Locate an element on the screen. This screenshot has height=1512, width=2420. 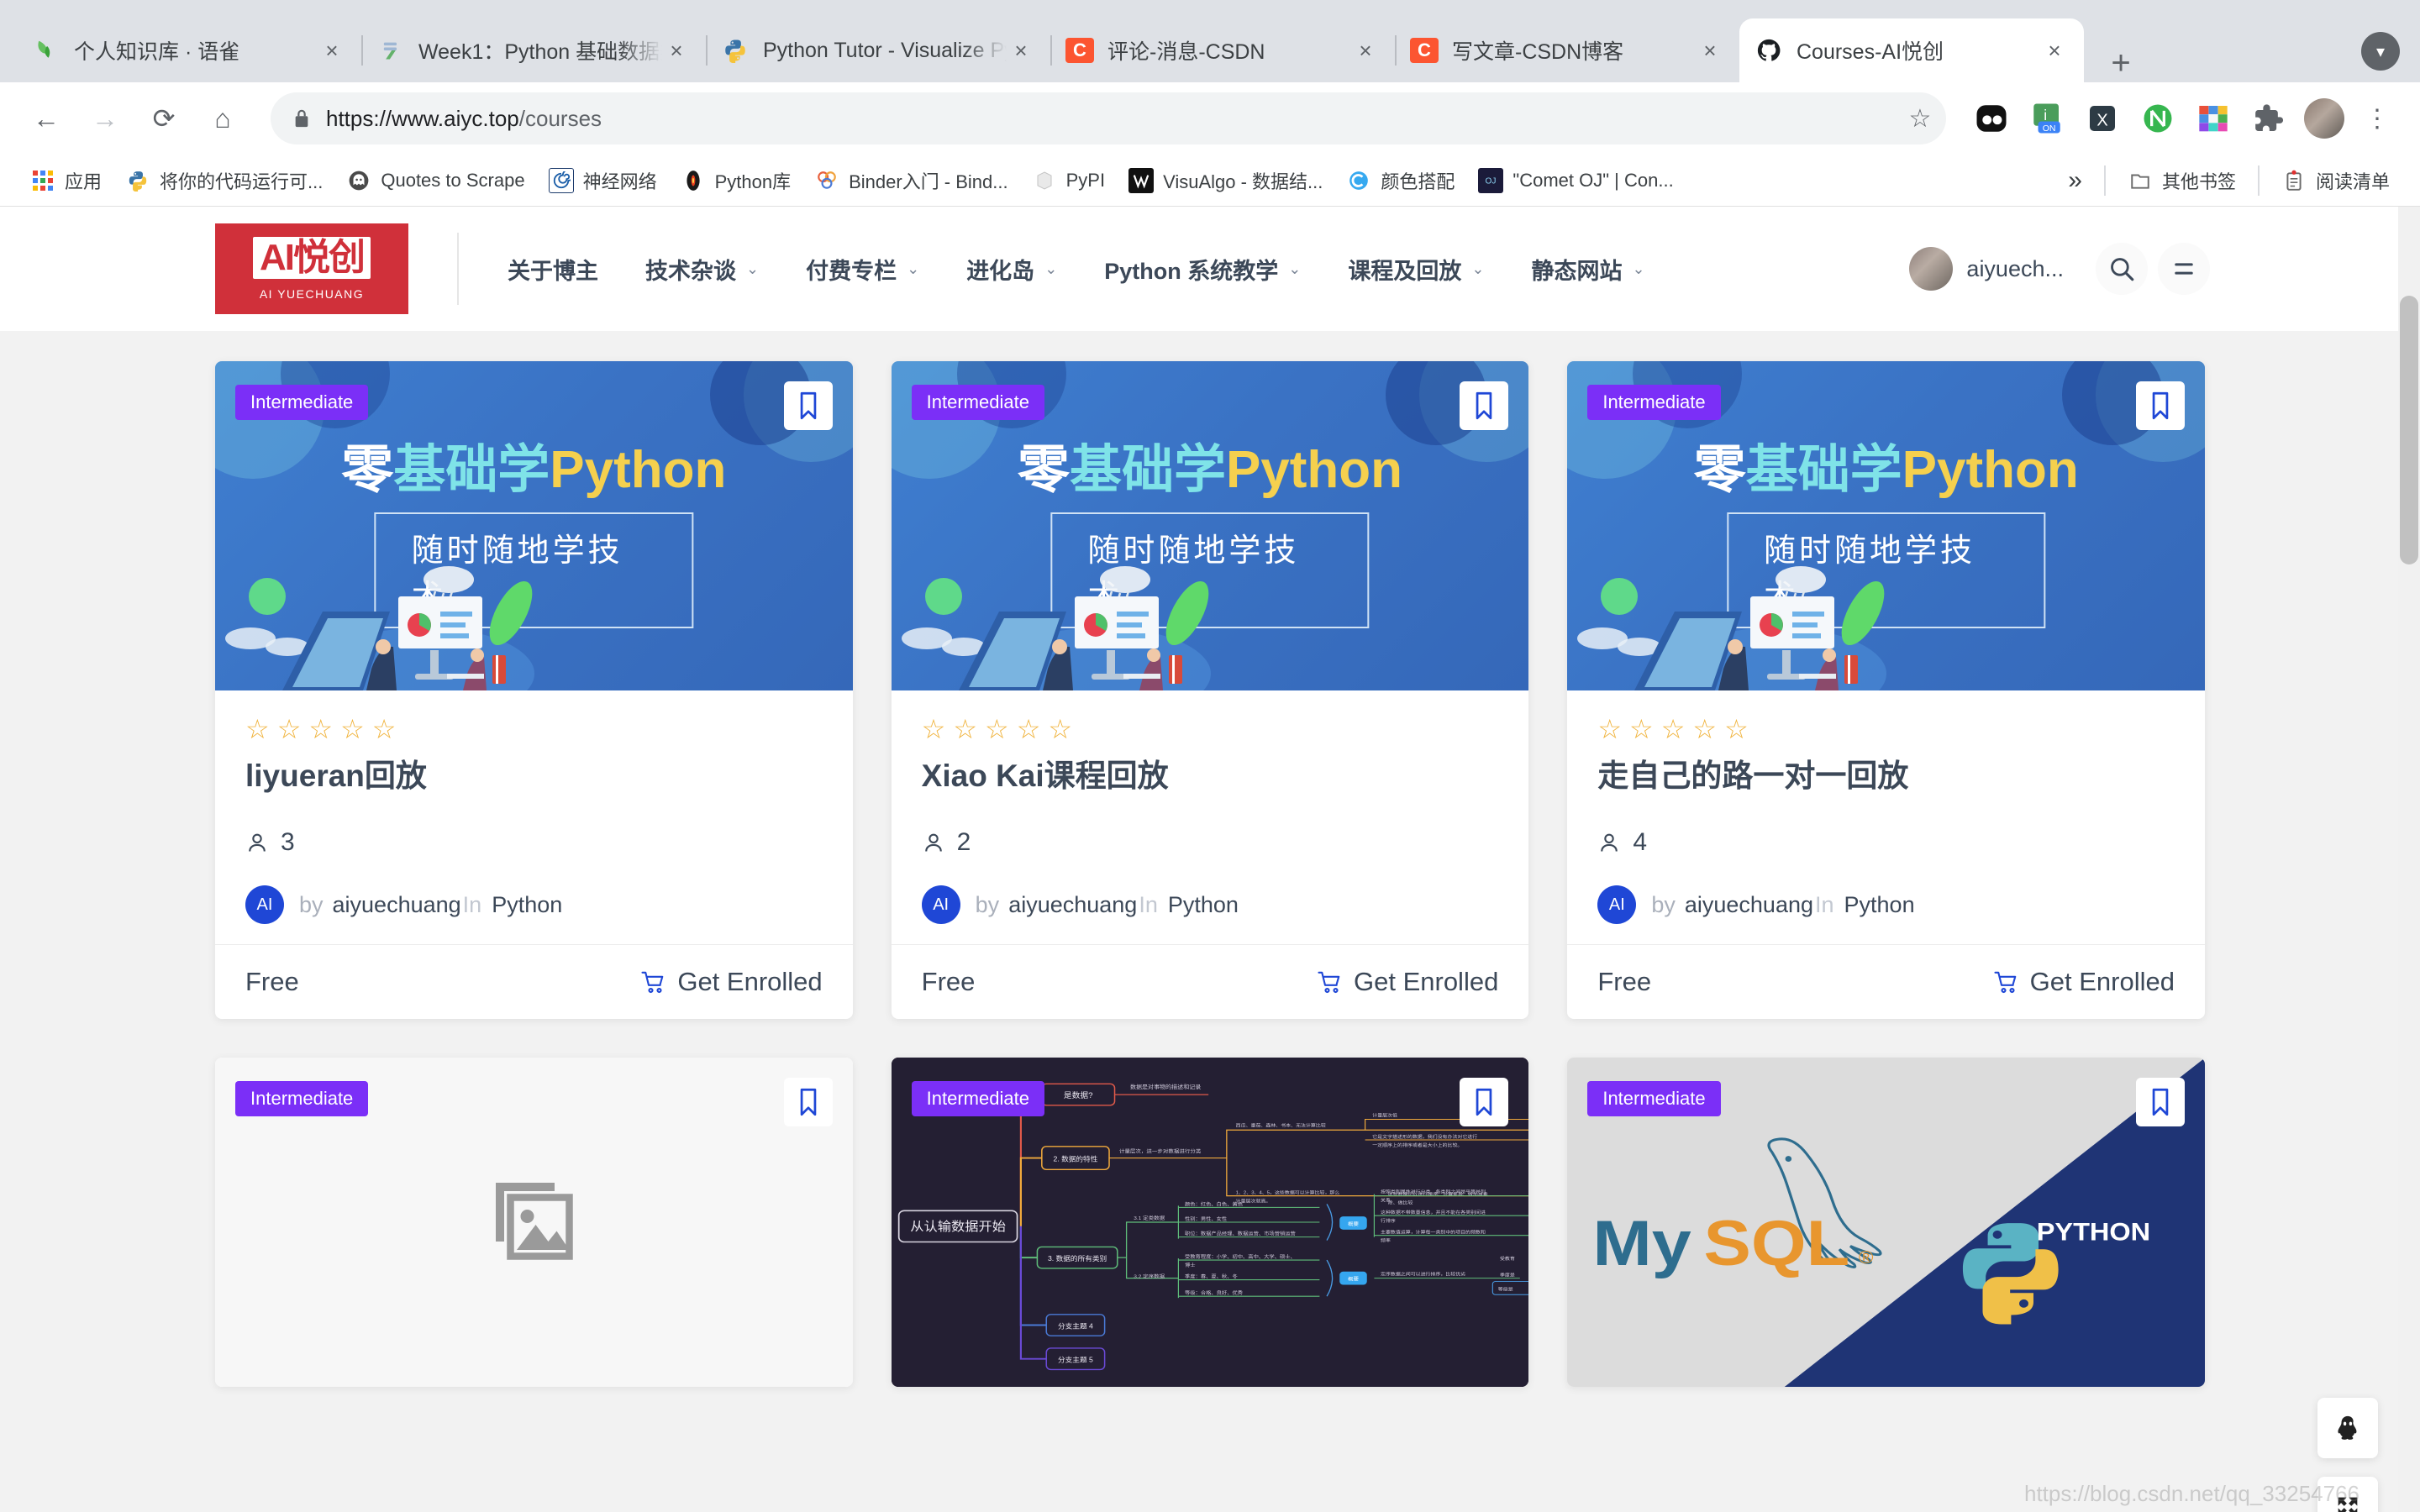
search-icon is located at coordinates (2122, 269).